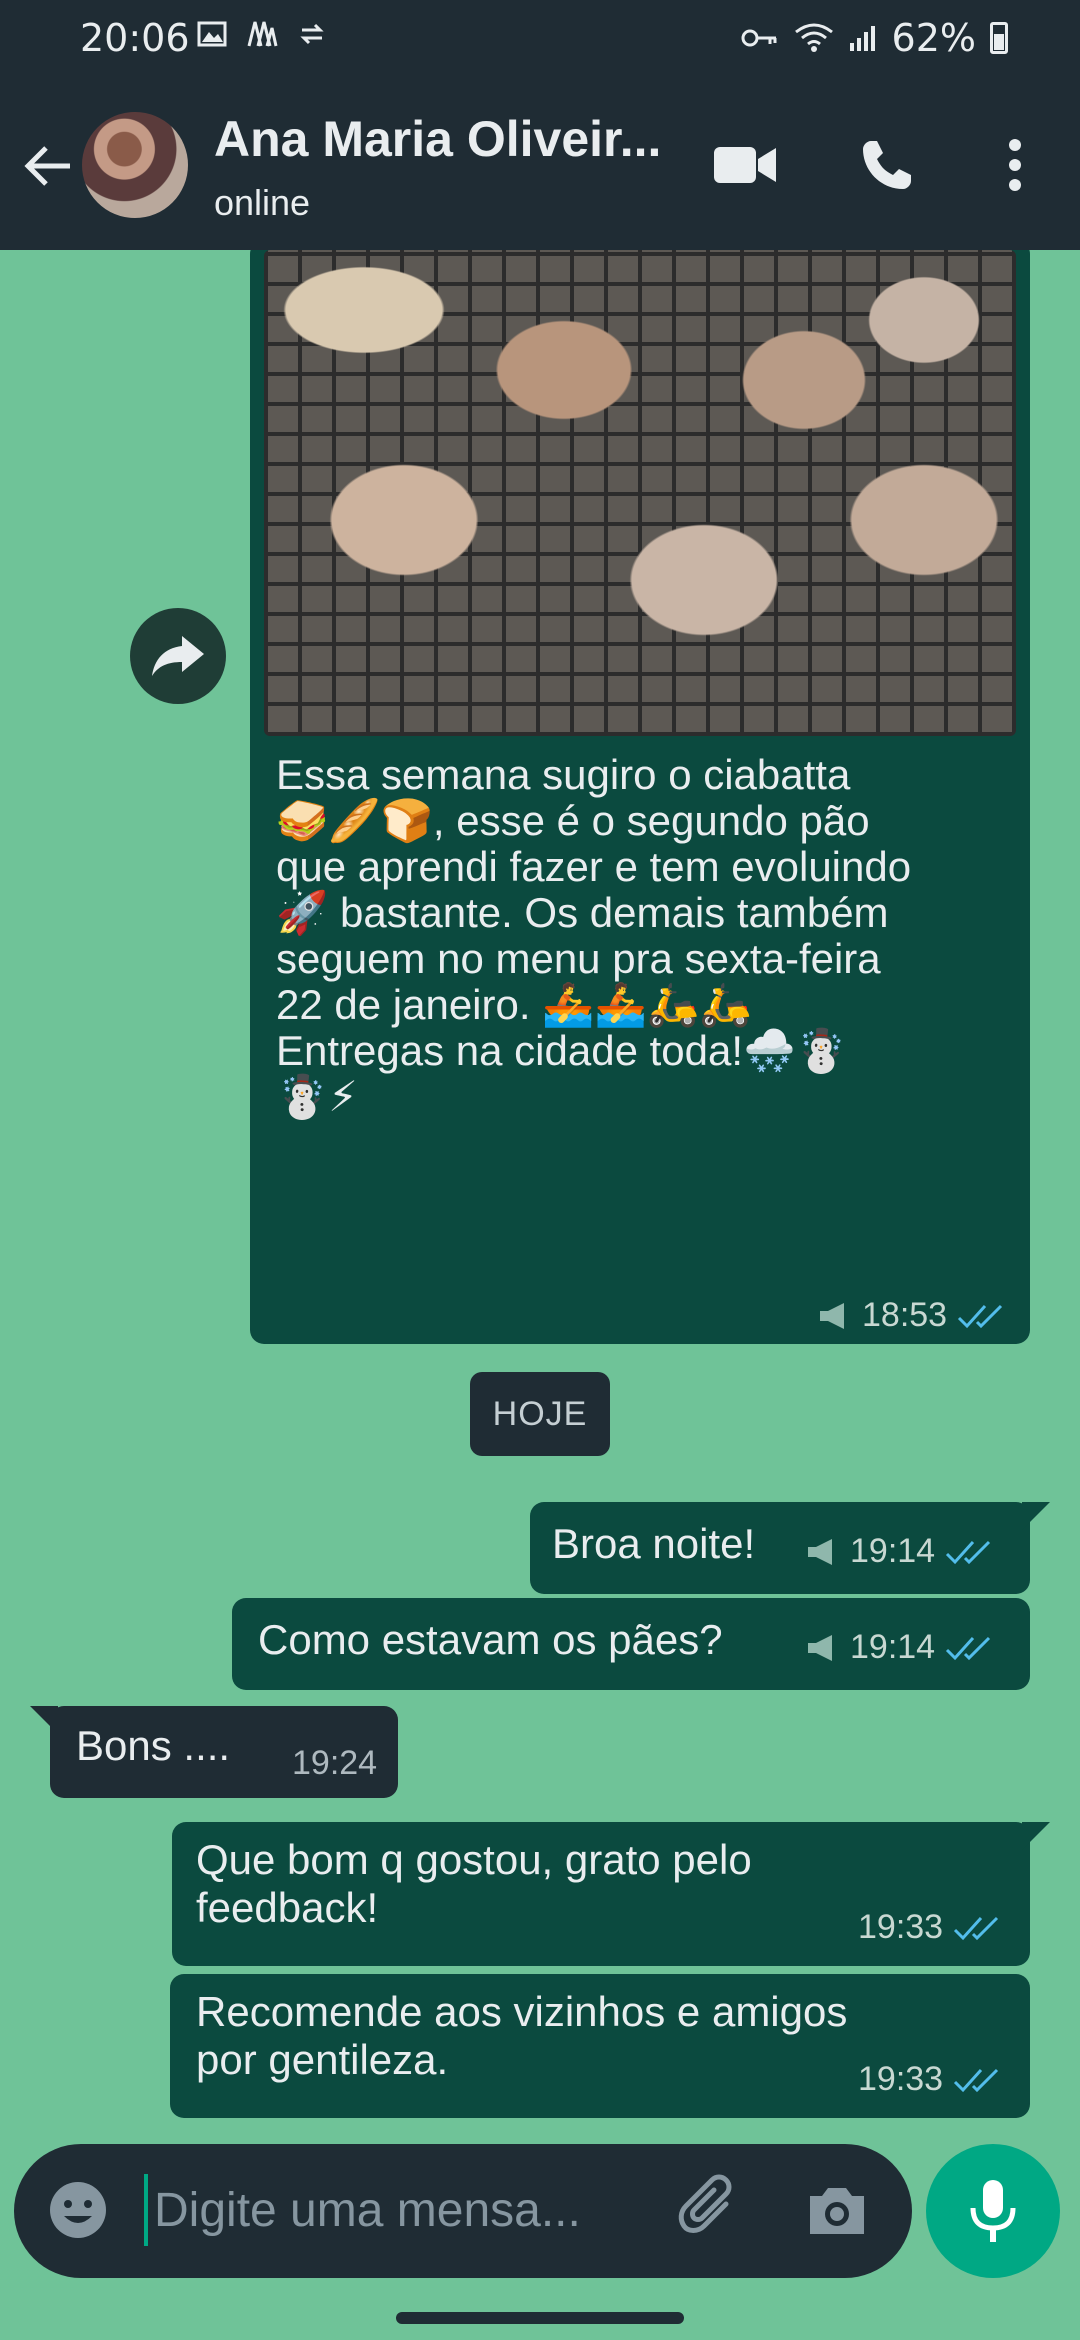 This screenshot has width=1080, height=2340. I want to click on forward-button, so click(178, 656).